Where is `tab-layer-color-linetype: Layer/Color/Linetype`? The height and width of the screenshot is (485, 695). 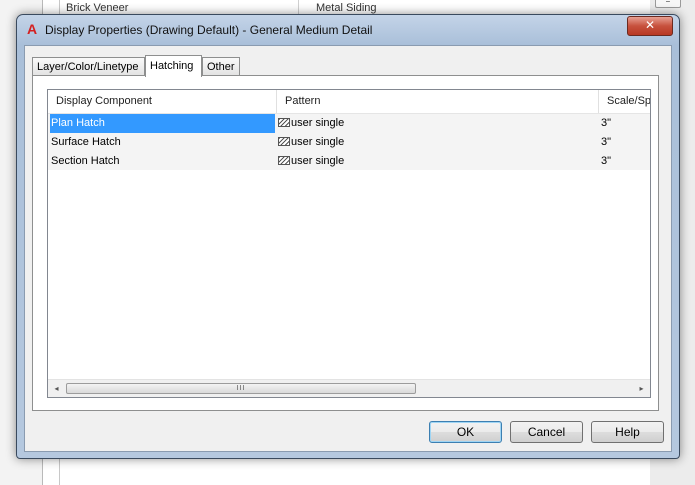 tab-layer-color-linetype: Layer/Color/Linetype is located at coordinates (88, 66).